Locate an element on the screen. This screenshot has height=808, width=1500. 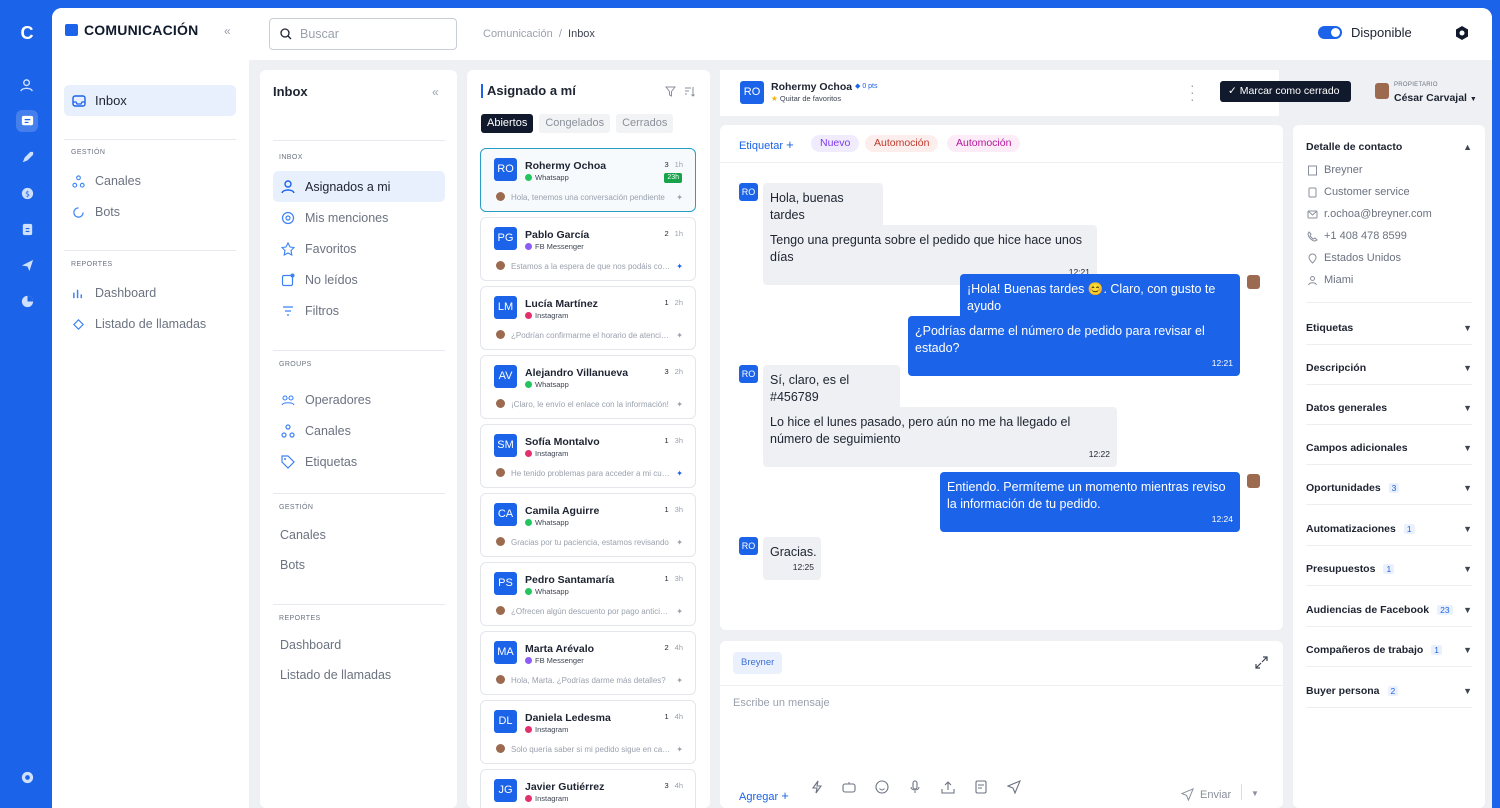
contact-section: Presupuestos 1 ▼ is located at coordinates (1389, 569).